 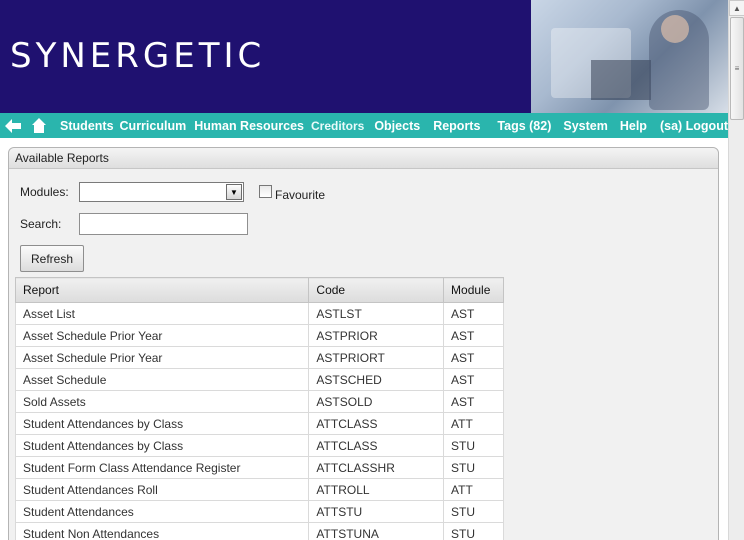 What do you see at coordinates (162, 511) in the screenshot?
I see `cell-report: Student Attendances` at bounding box center [162, 511].